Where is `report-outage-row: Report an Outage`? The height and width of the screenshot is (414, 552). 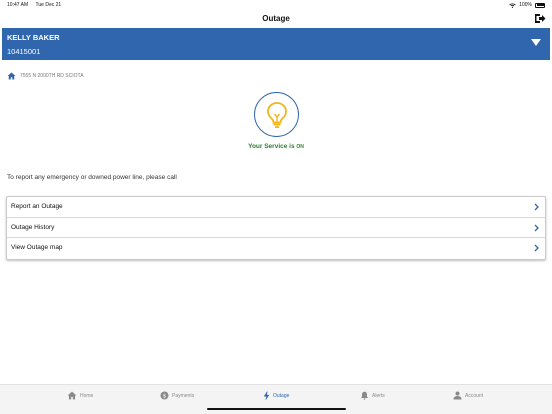 report-outage-row: Report an Outage is located at coordinates (276, 207).